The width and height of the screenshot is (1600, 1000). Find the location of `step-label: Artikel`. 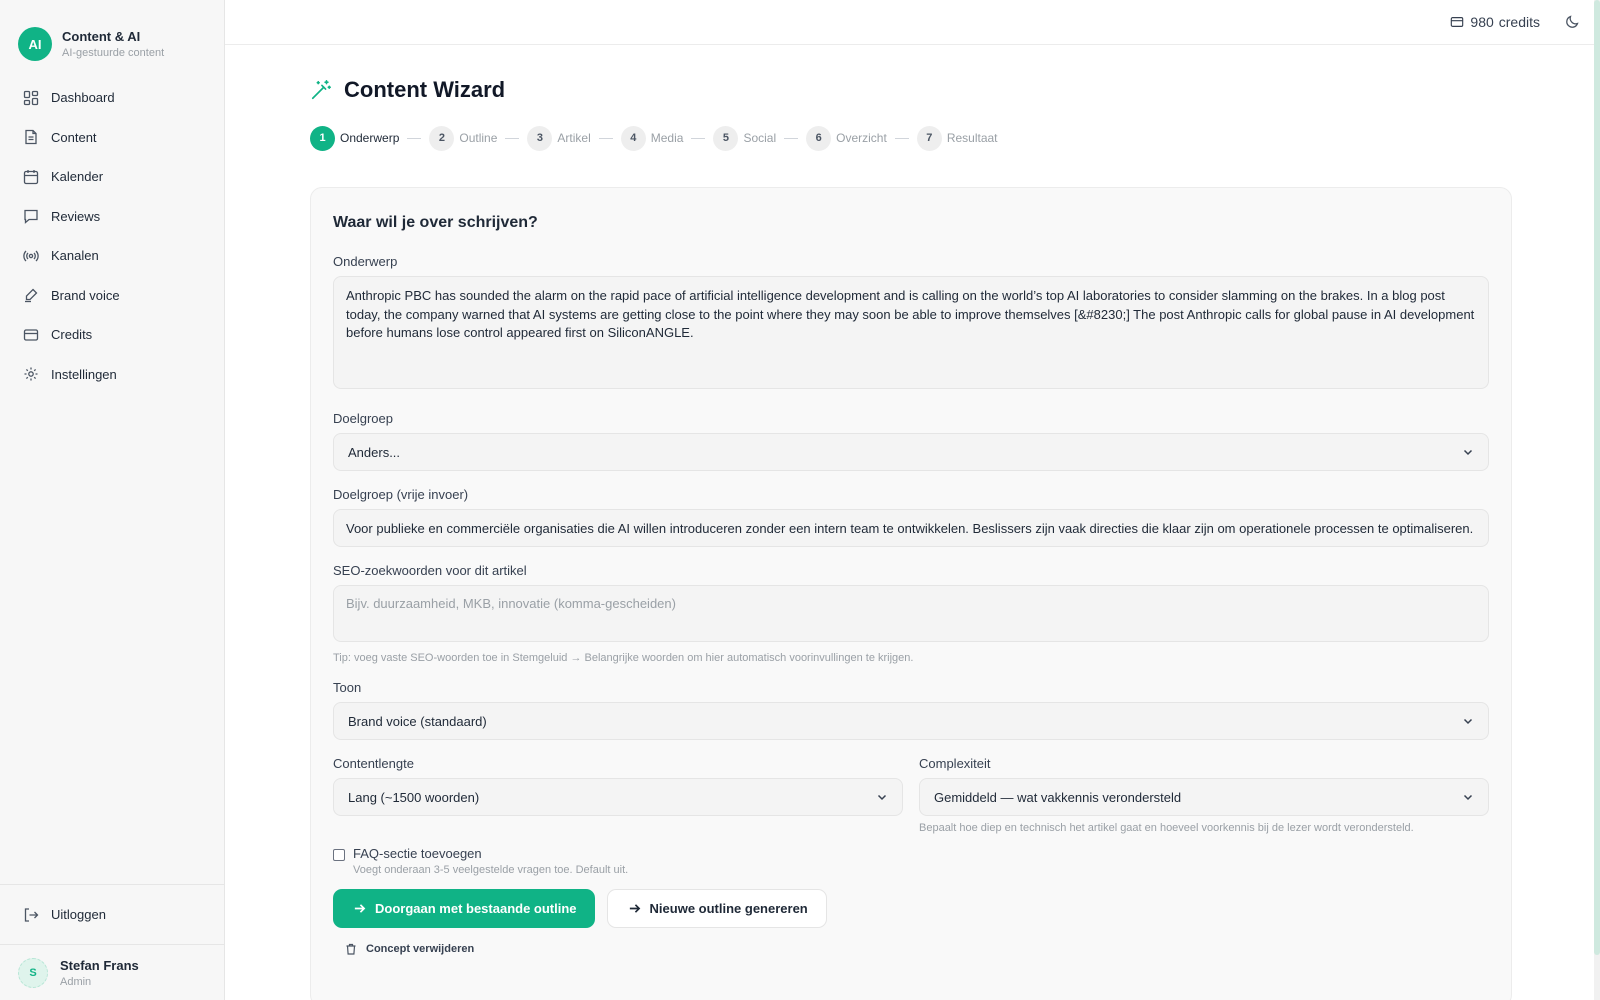

step-label: Artikel is located at coordinates (574, 138).